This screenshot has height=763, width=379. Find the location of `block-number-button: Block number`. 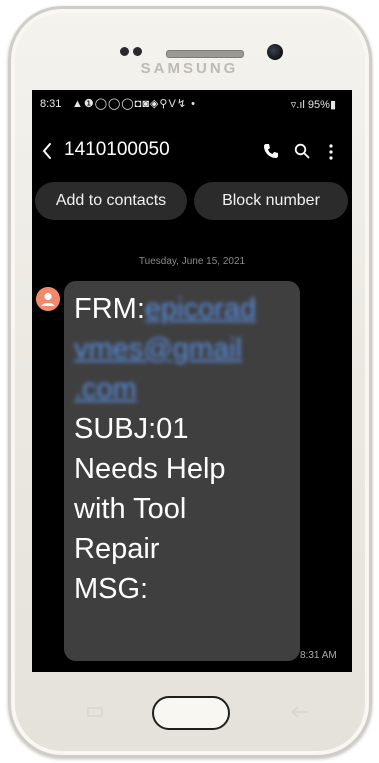

block-number-button: Block number is located at coordinates (271, 201).